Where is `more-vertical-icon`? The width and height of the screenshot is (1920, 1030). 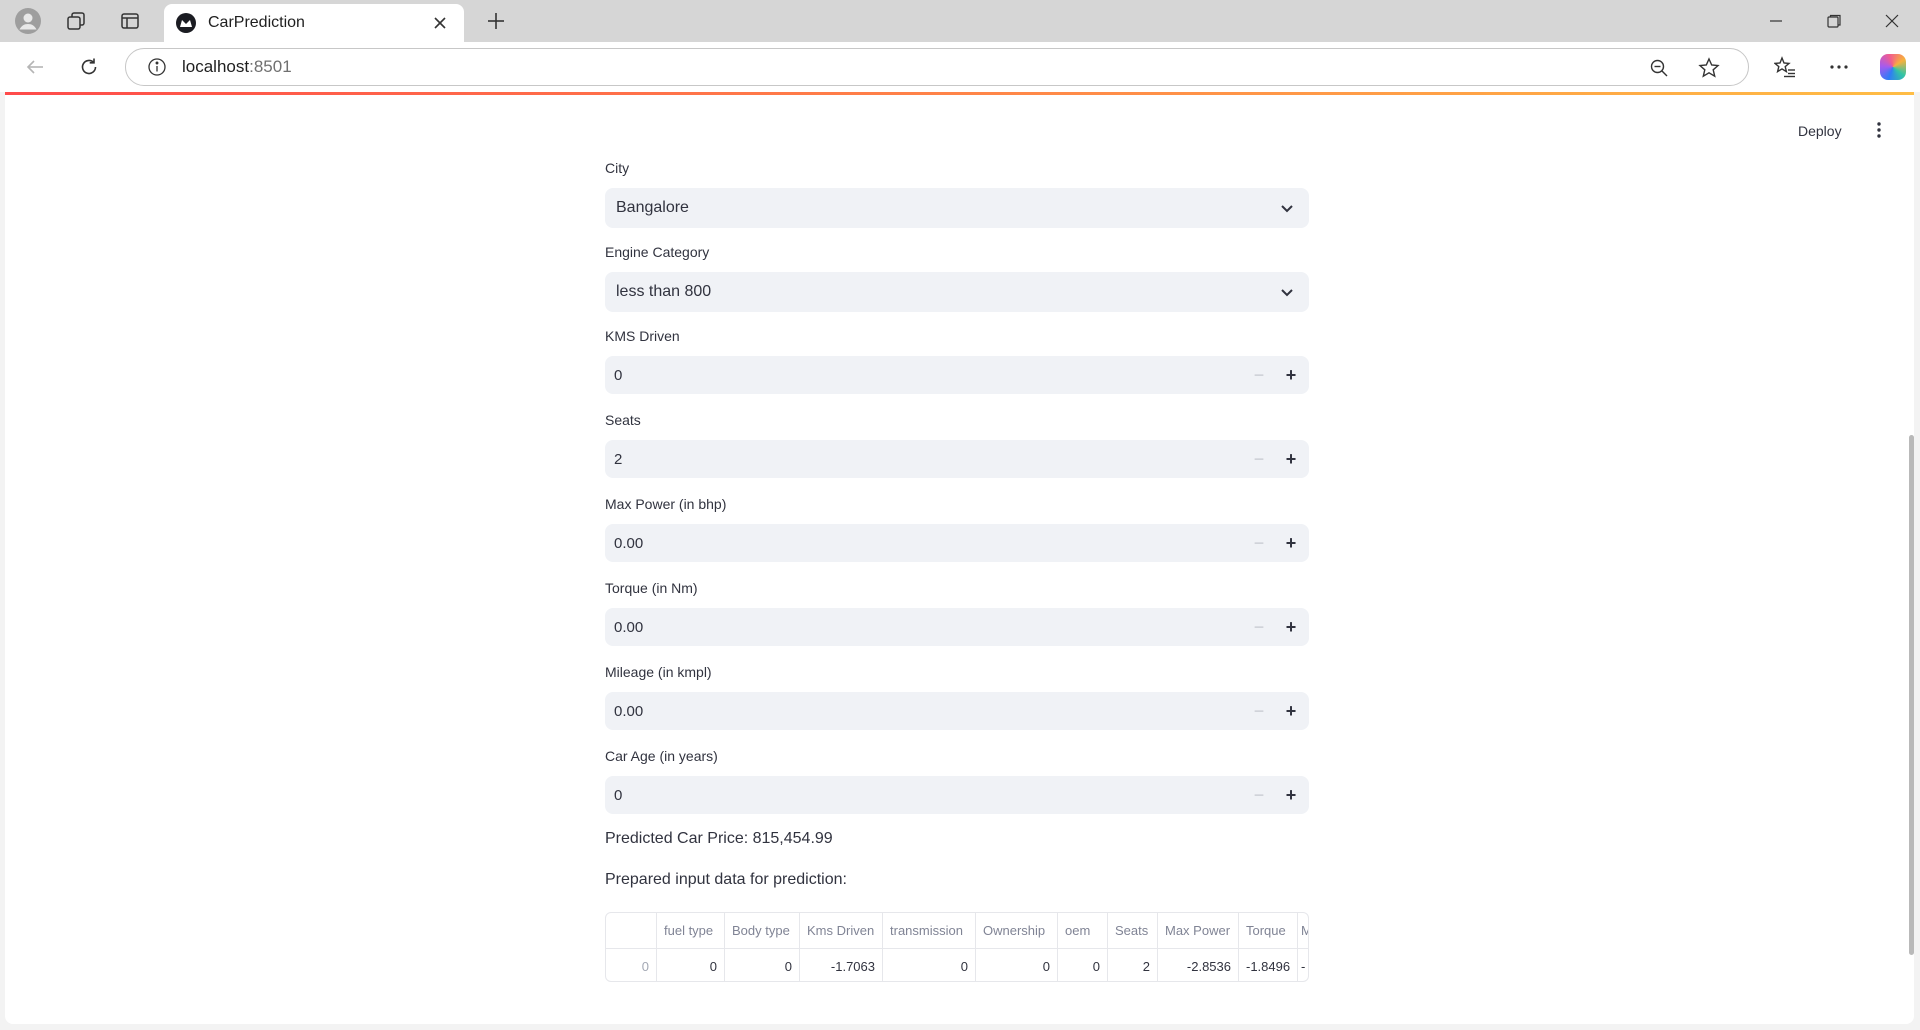
more-vertical-icon is located at coordinates (1879, 130).